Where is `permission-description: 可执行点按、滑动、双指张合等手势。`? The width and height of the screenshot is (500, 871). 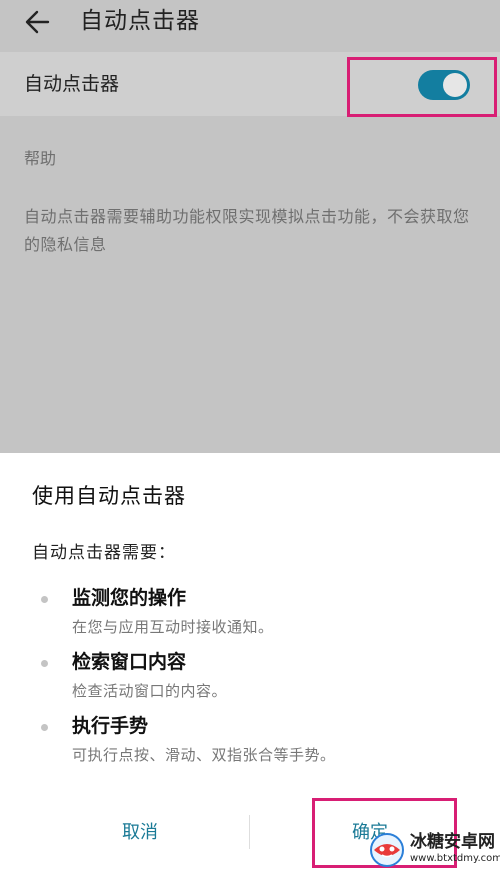 permission-description: 可执行点按、滑动、双指张合等手势。 is located at coordinates (204, 755).